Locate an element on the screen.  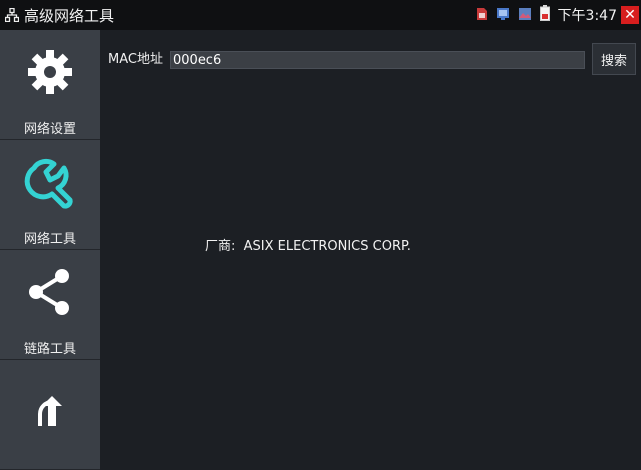
display-icon is located at coordinates (503, 15).